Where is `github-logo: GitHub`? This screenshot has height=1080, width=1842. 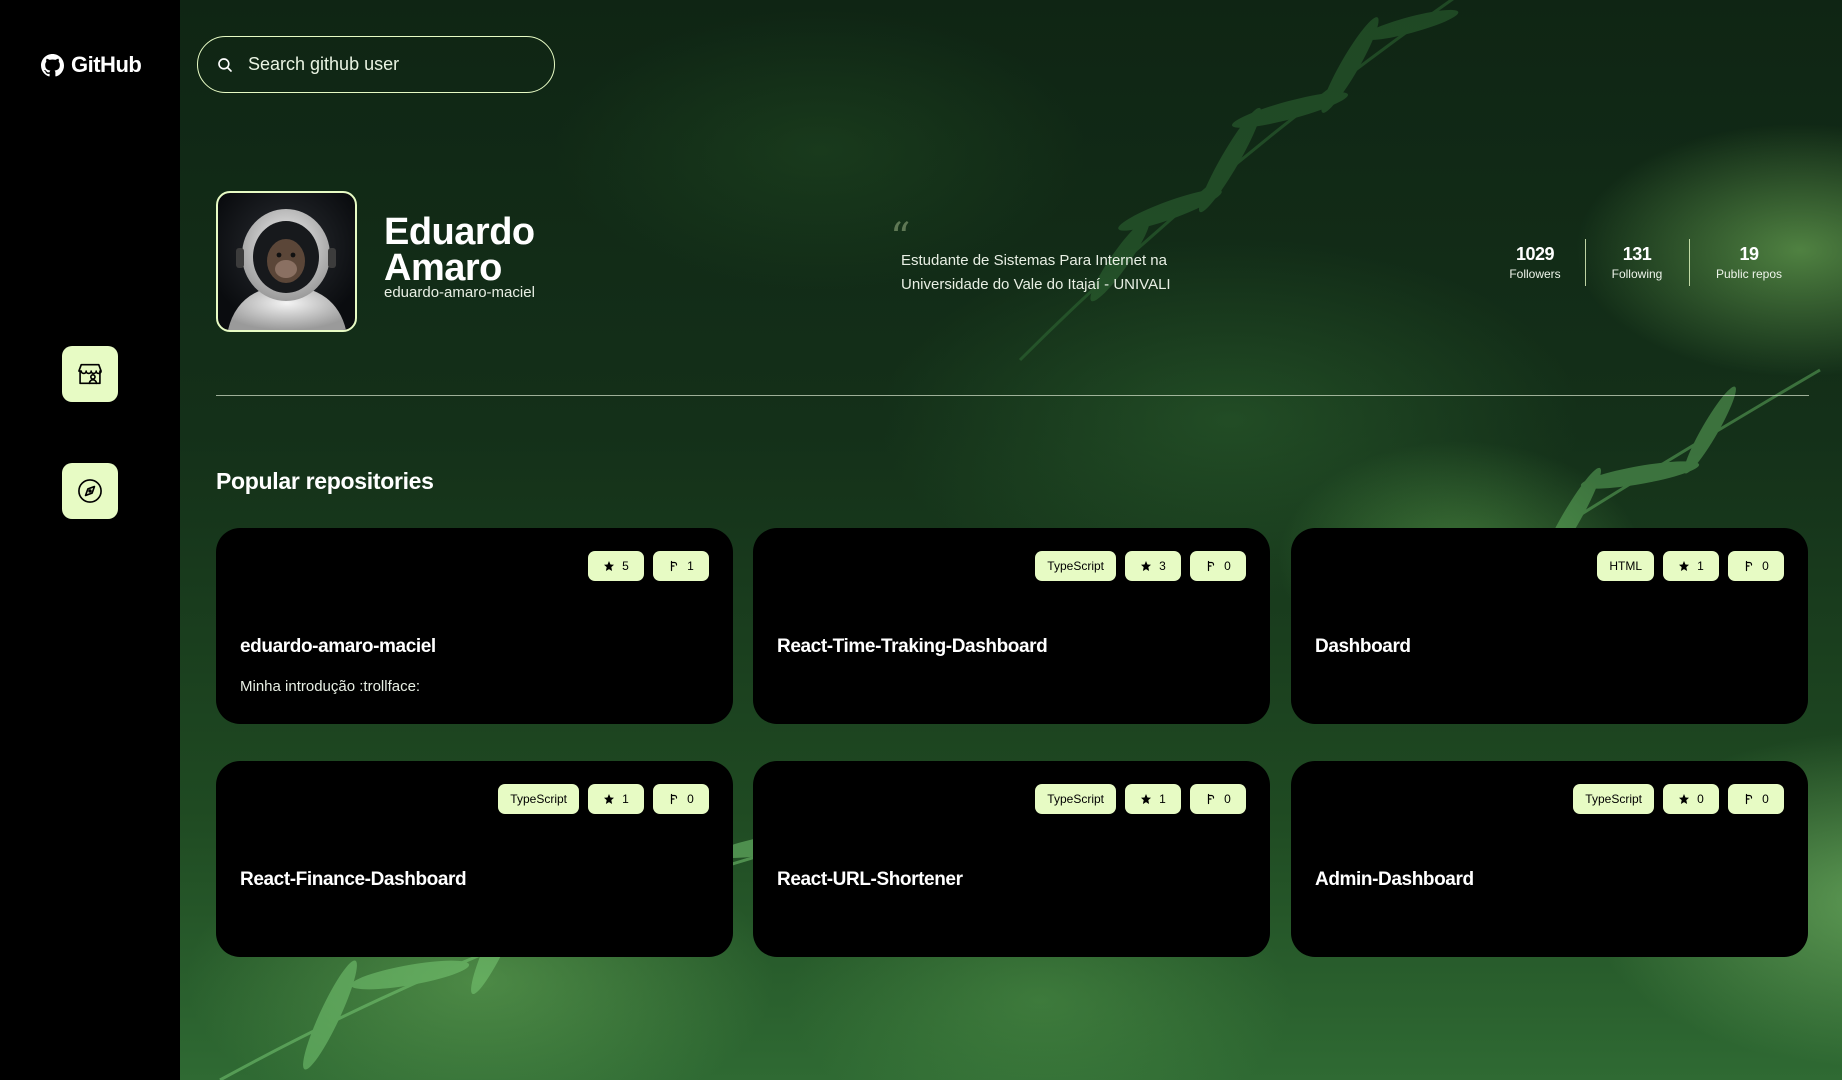
github-logo: GitHub is located at coordinates (91, 65).